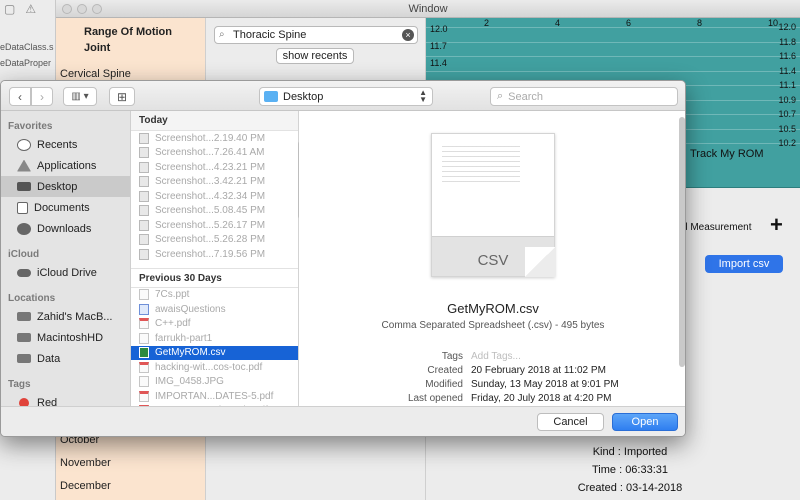 The width and height of the screenshot is (800, 500). I want to click on rom-header: Range Of Motion, so click(128, 32).